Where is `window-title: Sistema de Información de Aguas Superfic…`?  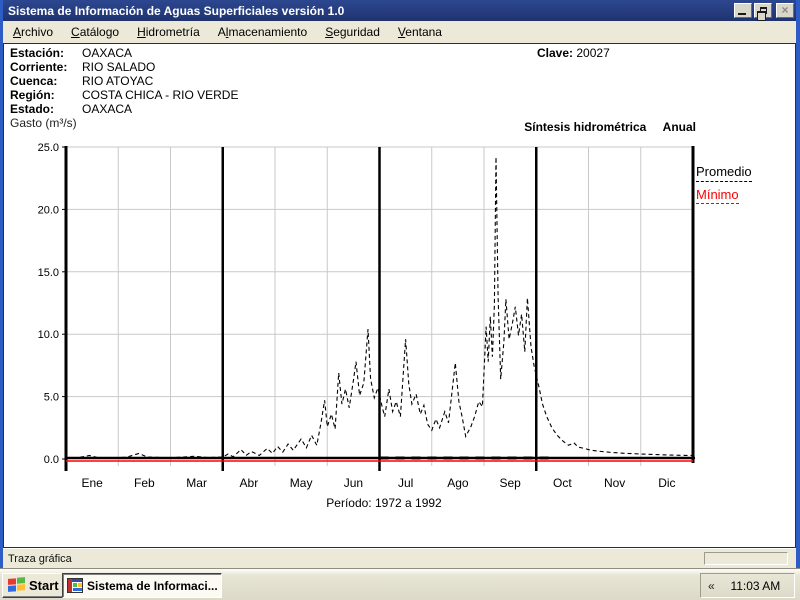 window-title: Sistema de Información de Aguas Superfic… is located at coordinates (176, 10).